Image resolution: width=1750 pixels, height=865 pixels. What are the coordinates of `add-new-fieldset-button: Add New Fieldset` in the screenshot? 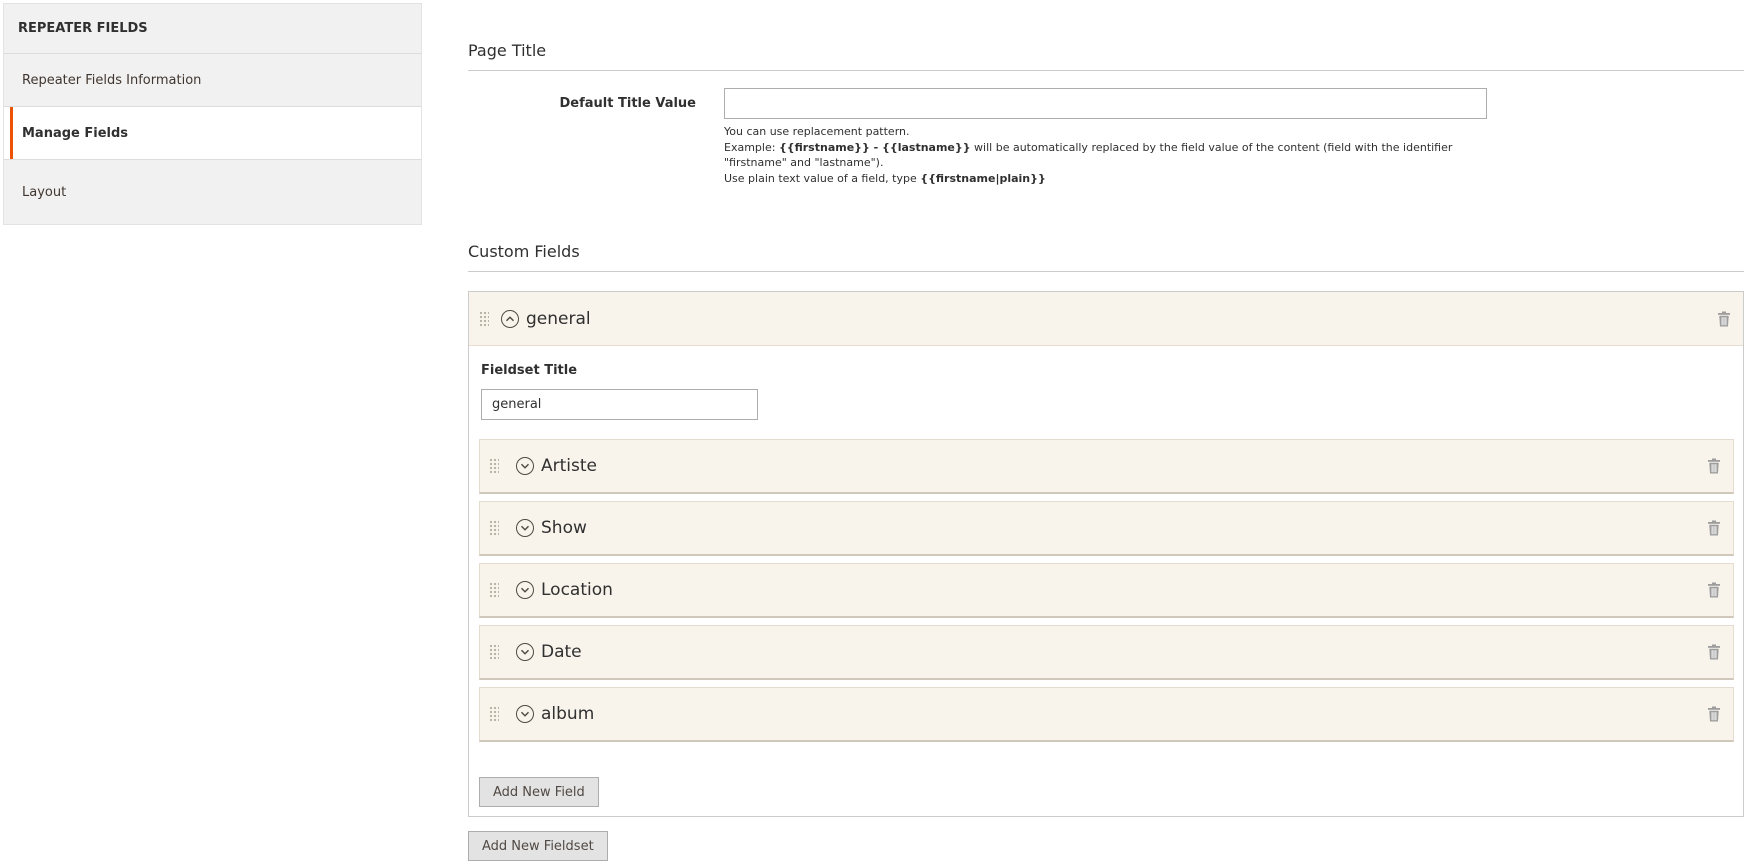 It's located at (538, 846).